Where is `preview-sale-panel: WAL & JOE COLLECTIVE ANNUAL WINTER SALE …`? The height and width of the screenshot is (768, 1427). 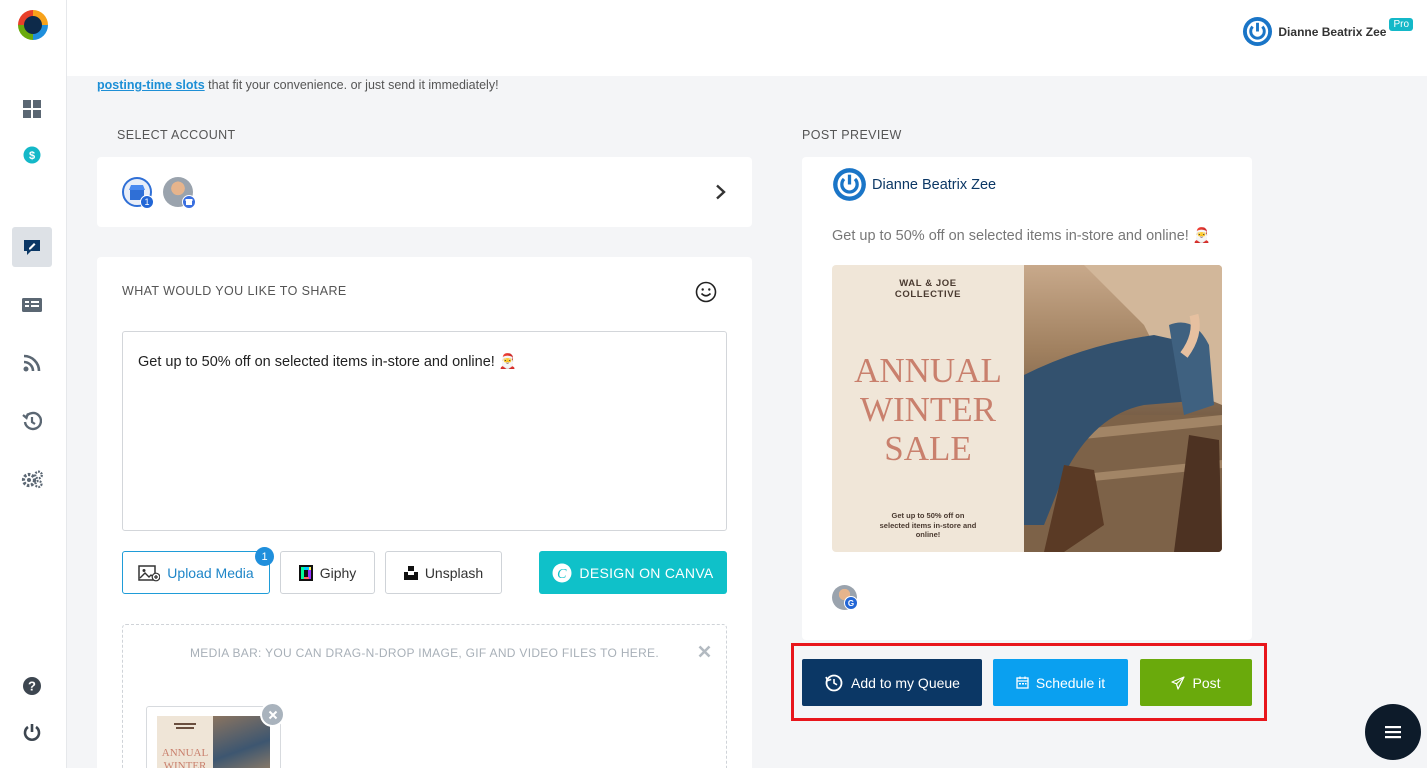 preview-sale-panel: WAL & JOE COLLECTIVE ANNUAL WINTER SALE … is located at coordinates (928, 408).